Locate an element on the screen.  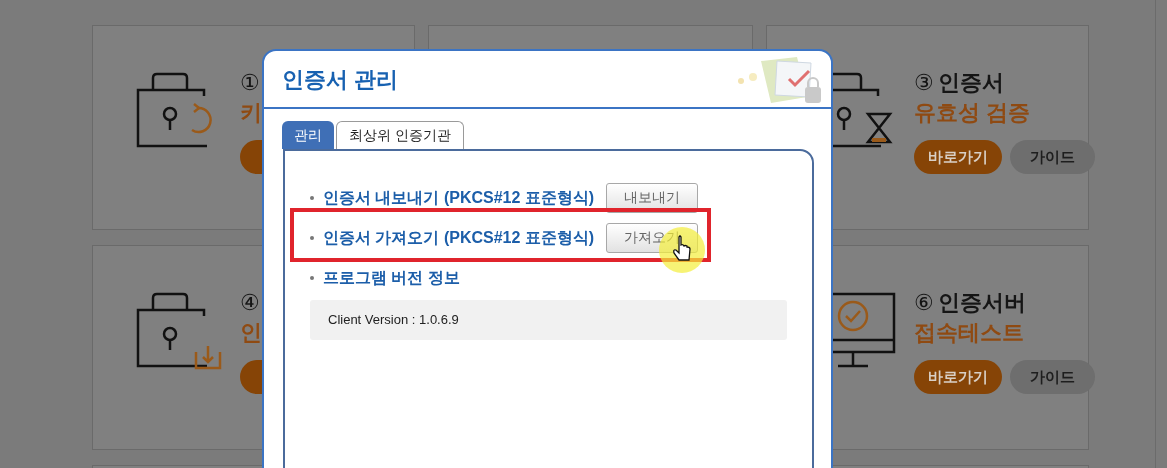
card-subtitle: 유효성 검증 is located at coordinates (973, 113).